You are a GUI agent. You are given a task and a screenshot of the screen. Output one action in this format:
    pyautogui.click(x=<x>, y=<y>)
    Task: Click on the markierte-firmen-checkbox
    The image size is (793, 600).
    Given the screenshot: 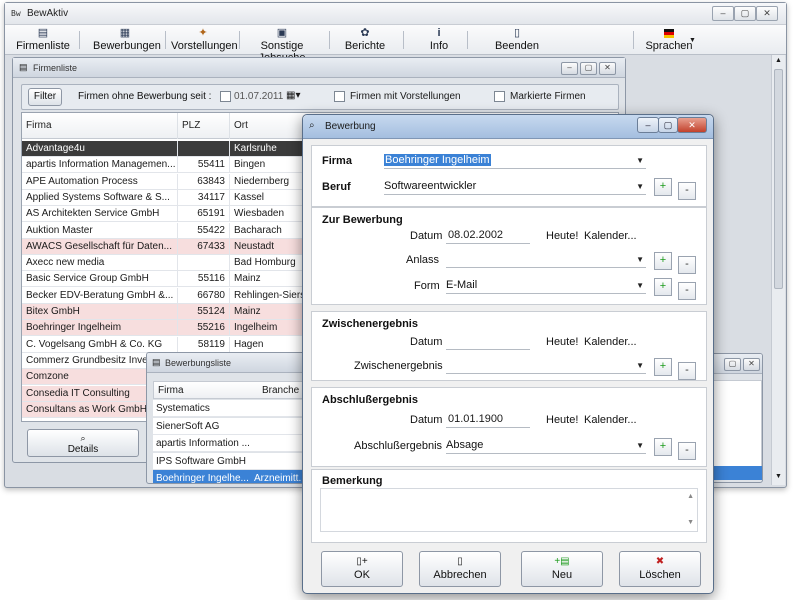 What is the action you would take?
    pyautogui.click(x=499, y=96)
    